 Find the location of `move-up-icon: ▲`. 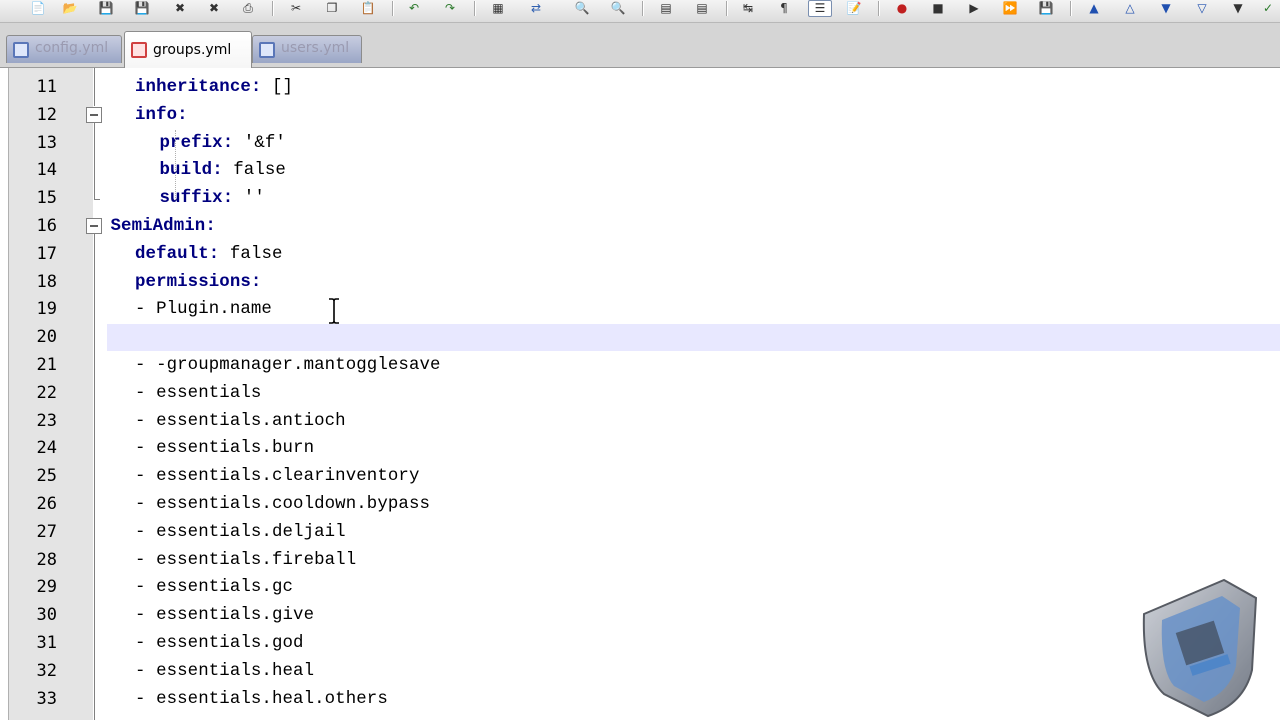

move-up-icon: ▲ is located at coordinates (1094, 8).